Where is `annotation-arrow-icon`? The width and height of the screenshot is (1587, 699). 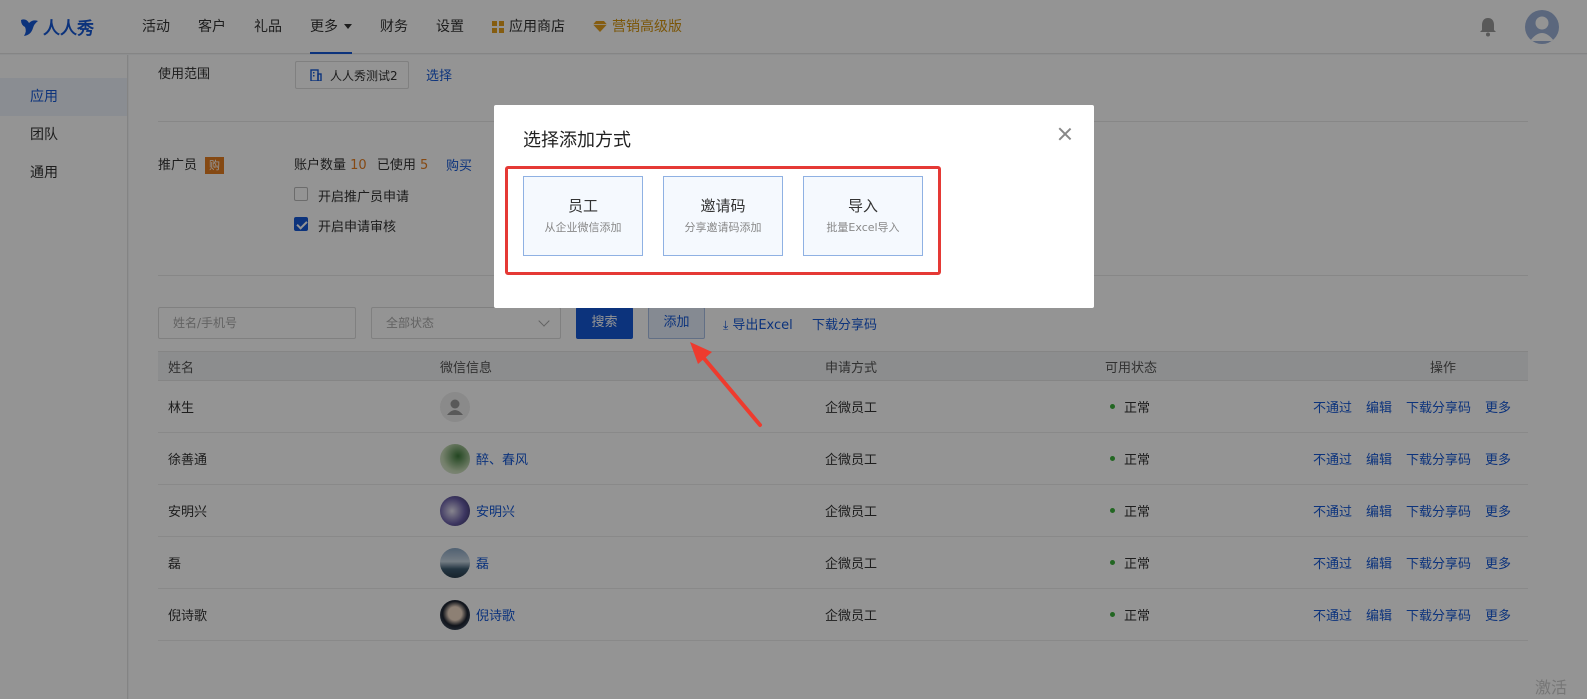 annotation-arrow-icon is located at coordinates (726, 384).